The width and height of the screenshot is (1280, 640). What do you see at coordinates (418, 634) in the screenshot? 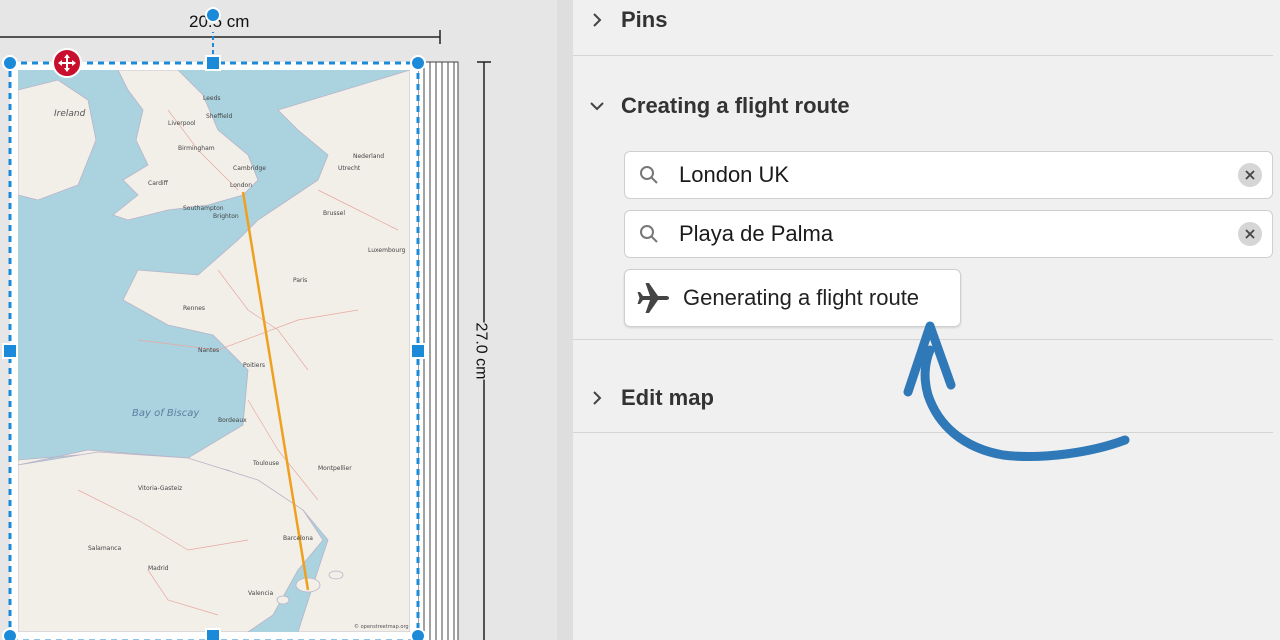
I see `resize-handle-bottom-right` at bounding box center [418, 634].